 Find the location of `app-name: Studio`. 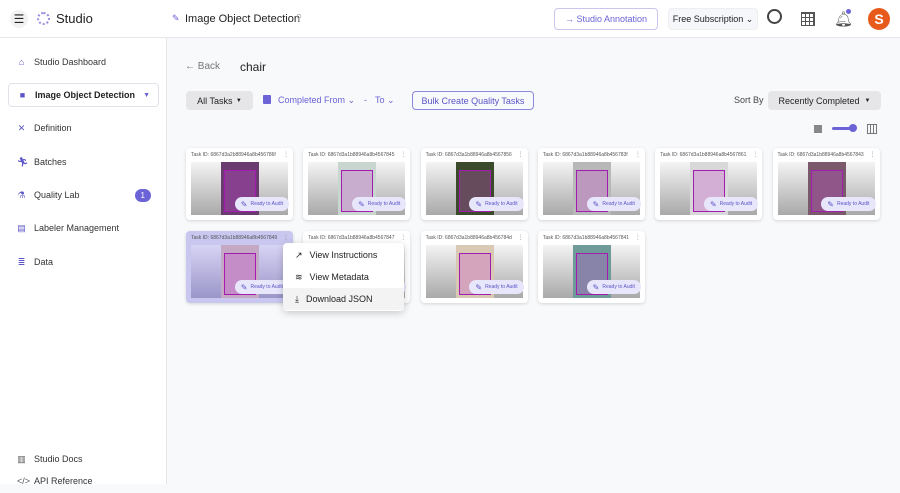

app-name: Studio is located at coordinates (74, 18).